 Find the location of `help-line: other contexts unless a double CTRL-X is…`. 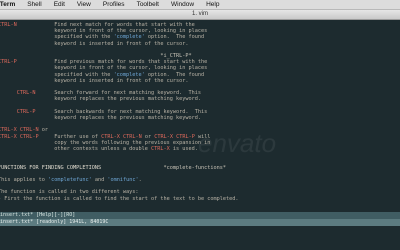

help-line: other contexts unless a double CTRL-X is… is located at coordinates (99, 149).